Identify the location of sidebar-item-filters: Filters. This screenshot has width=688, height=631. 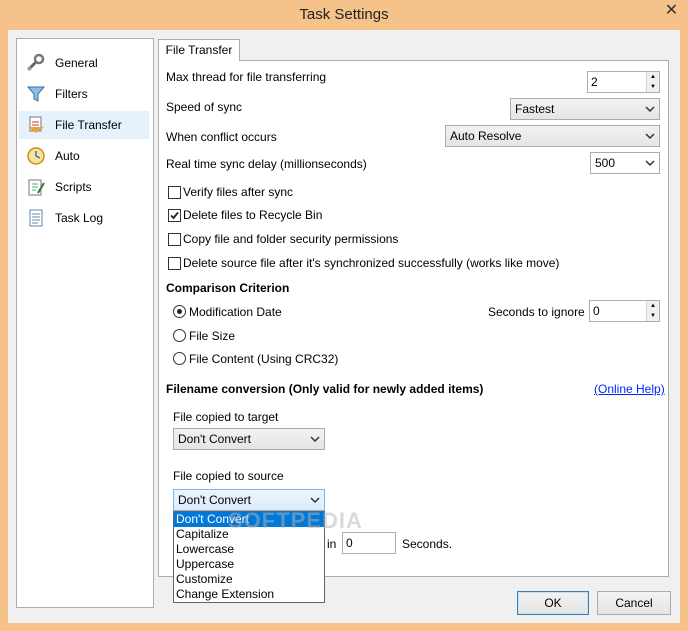
(84, 94).